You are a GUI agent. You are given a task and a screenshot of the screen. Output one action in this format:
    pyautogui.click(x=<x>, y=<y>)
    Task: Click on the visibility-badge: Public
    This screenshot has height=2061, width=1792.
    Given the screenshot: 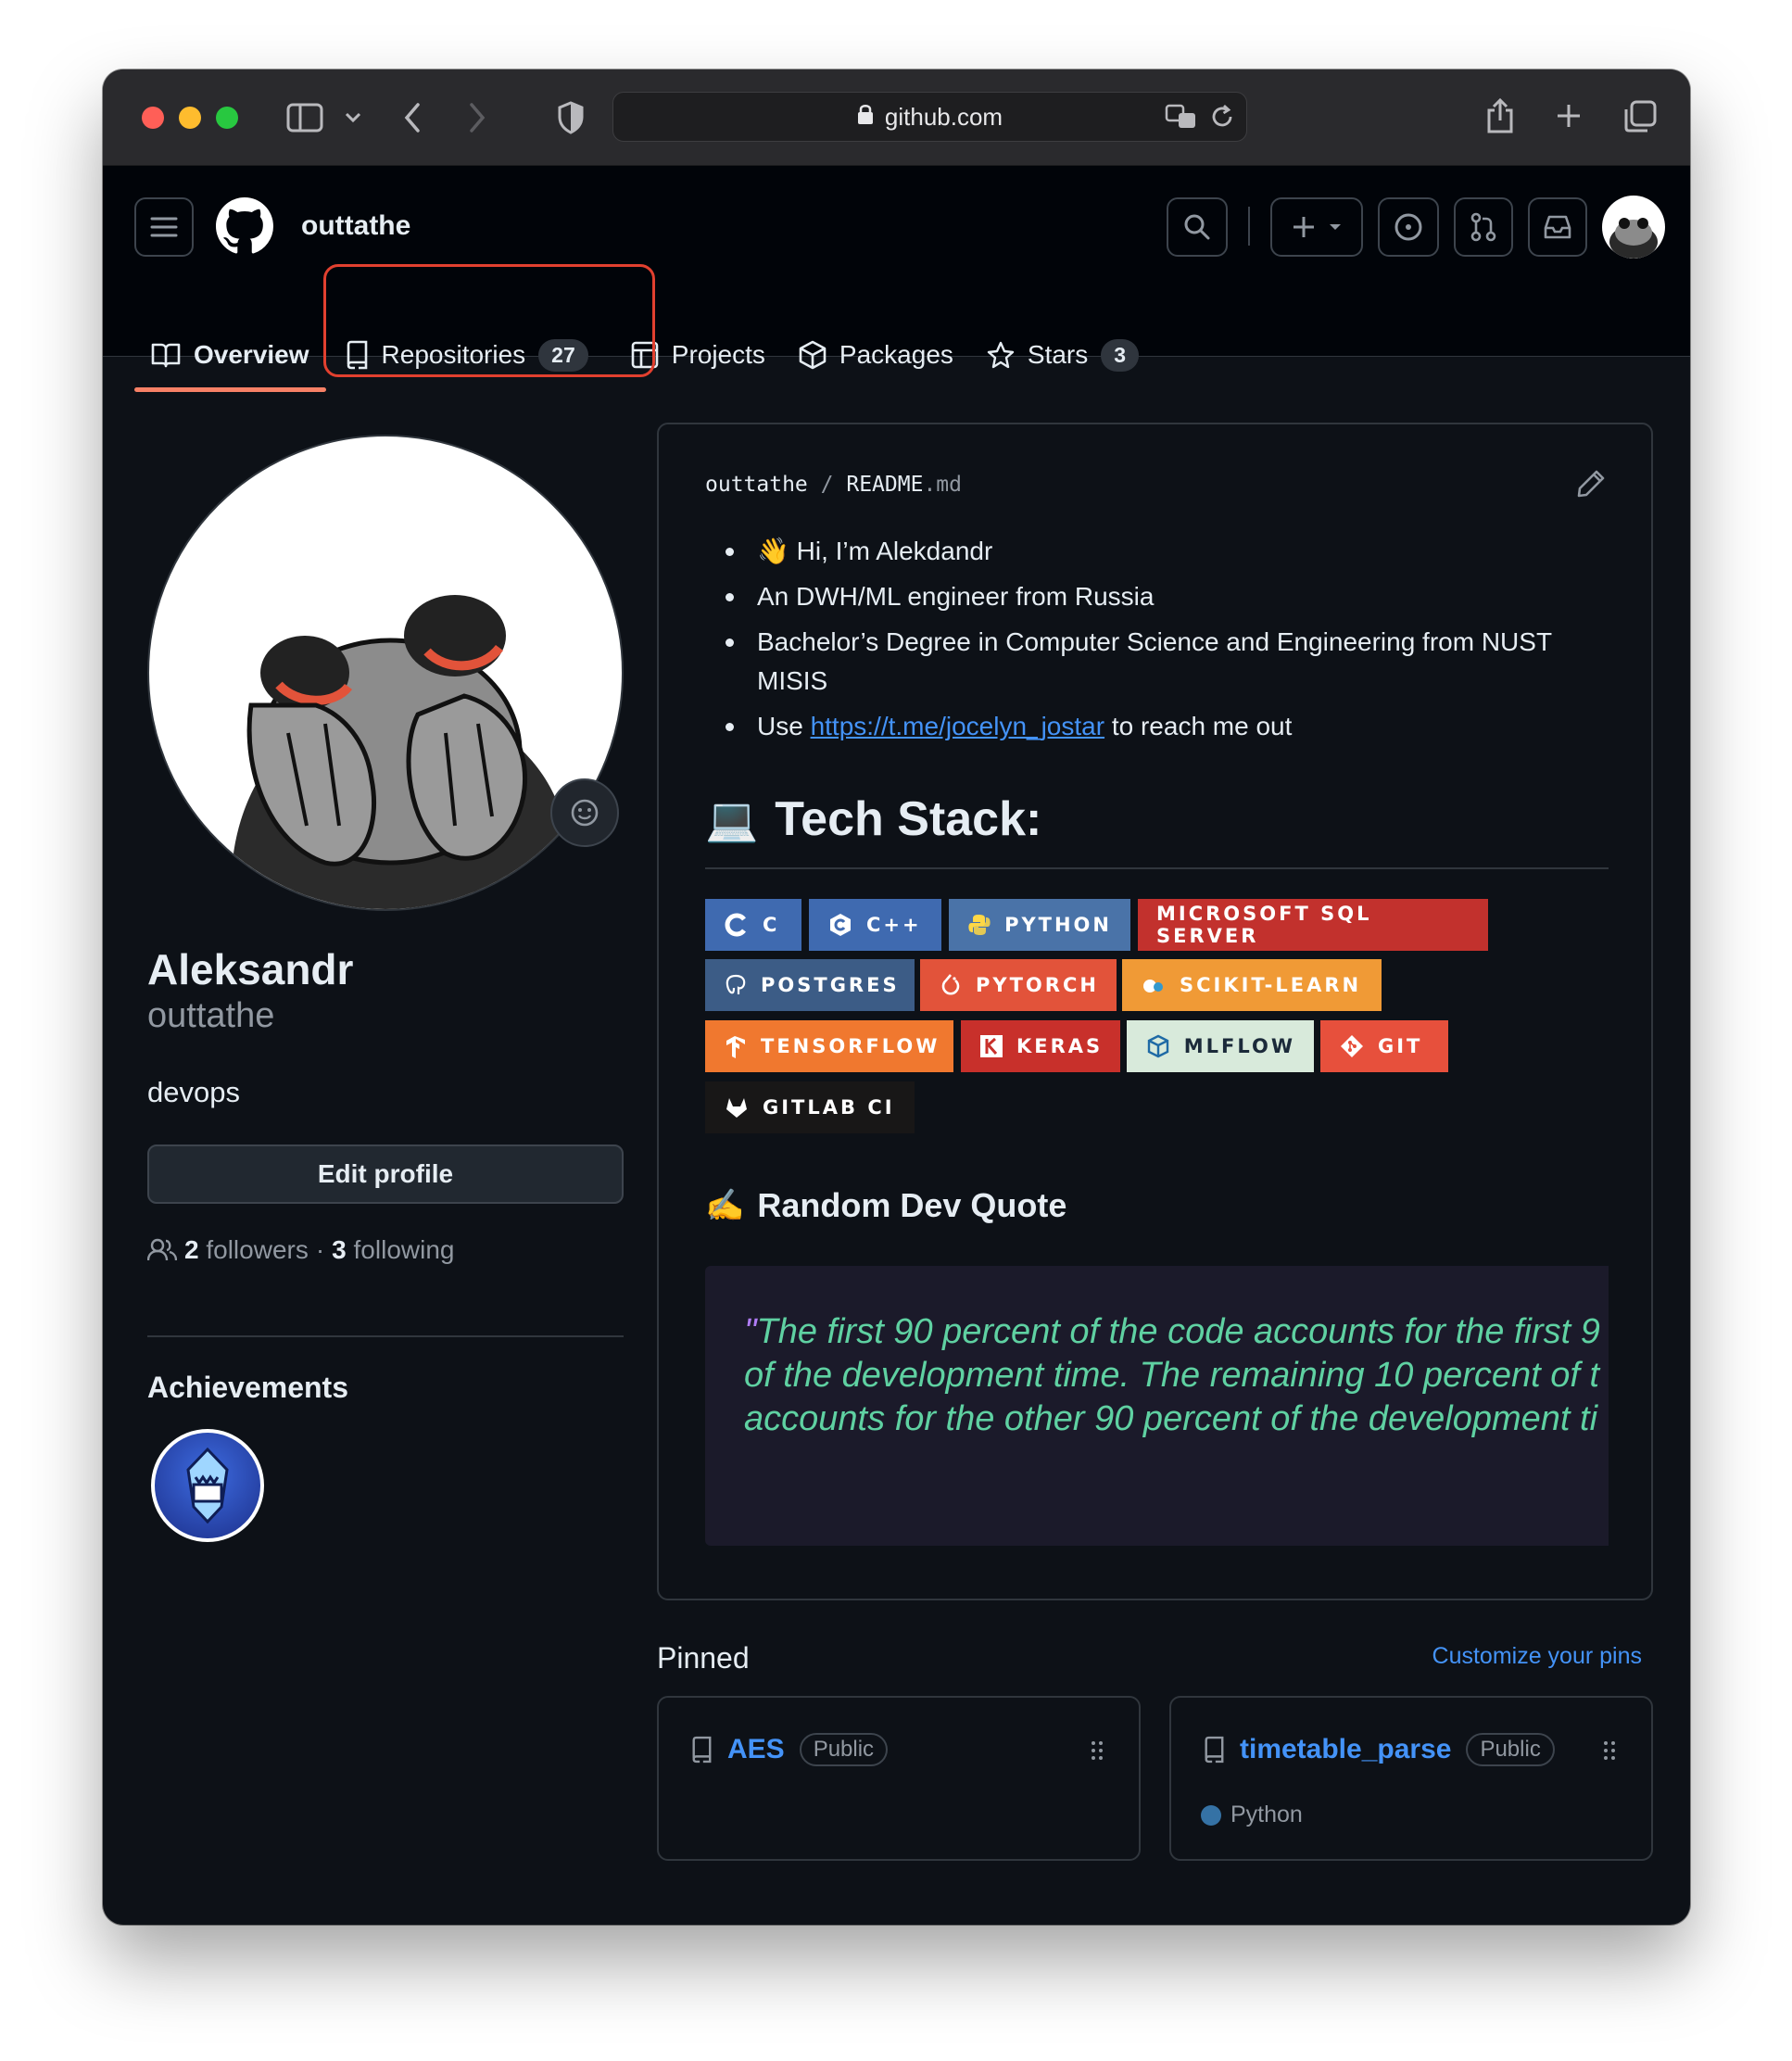 What is the action you would take?
    pyautogui.click(x=1510, y=1749)
    